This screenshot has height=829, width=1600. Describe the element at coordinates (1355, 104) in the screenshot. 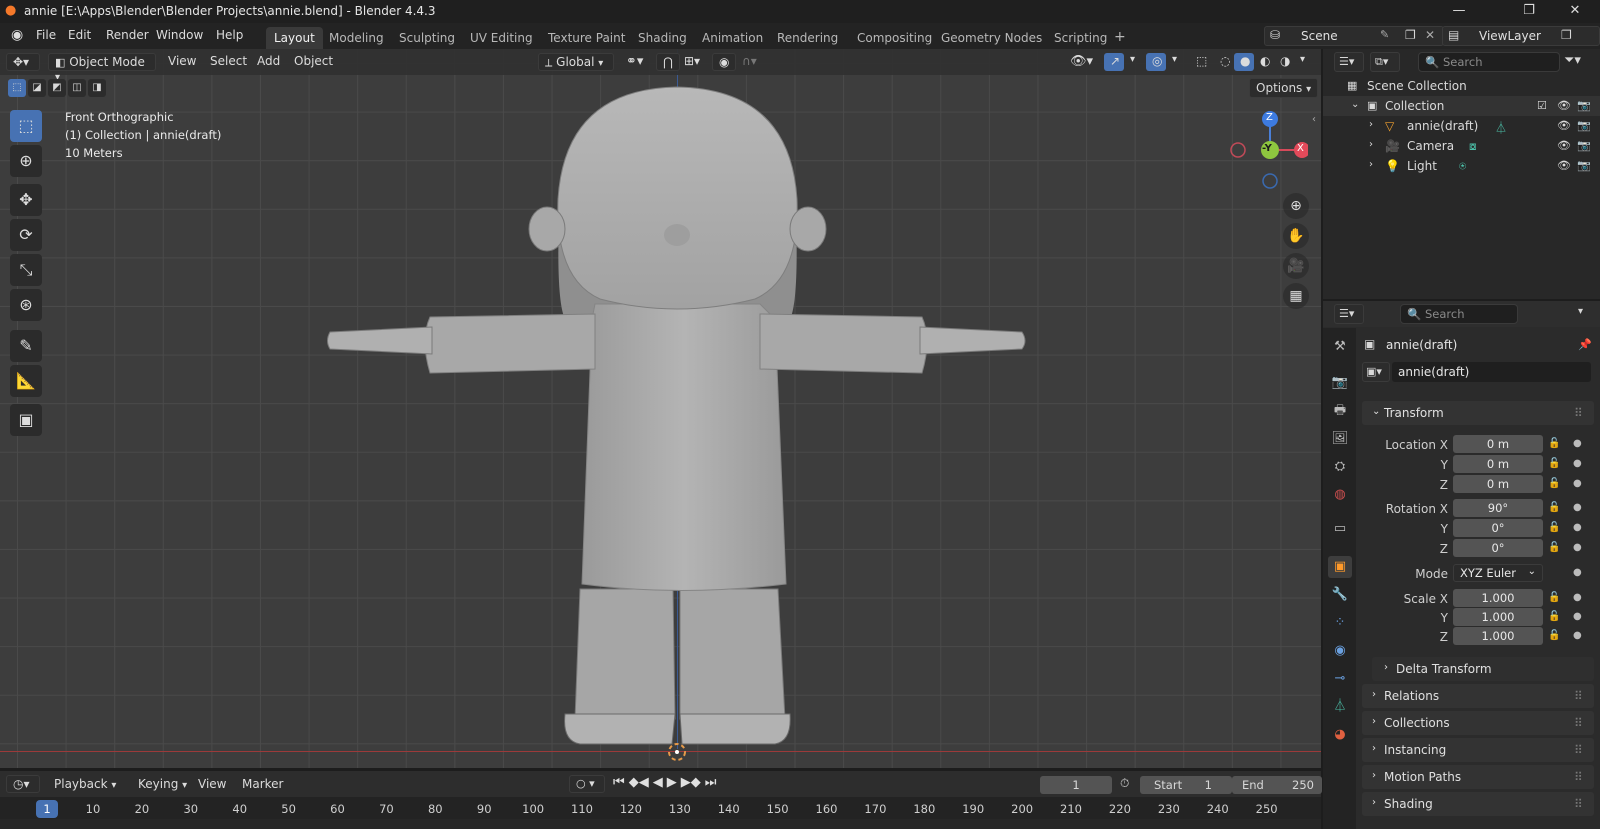

I see `chevron-down-icon: ⌄` at that location.